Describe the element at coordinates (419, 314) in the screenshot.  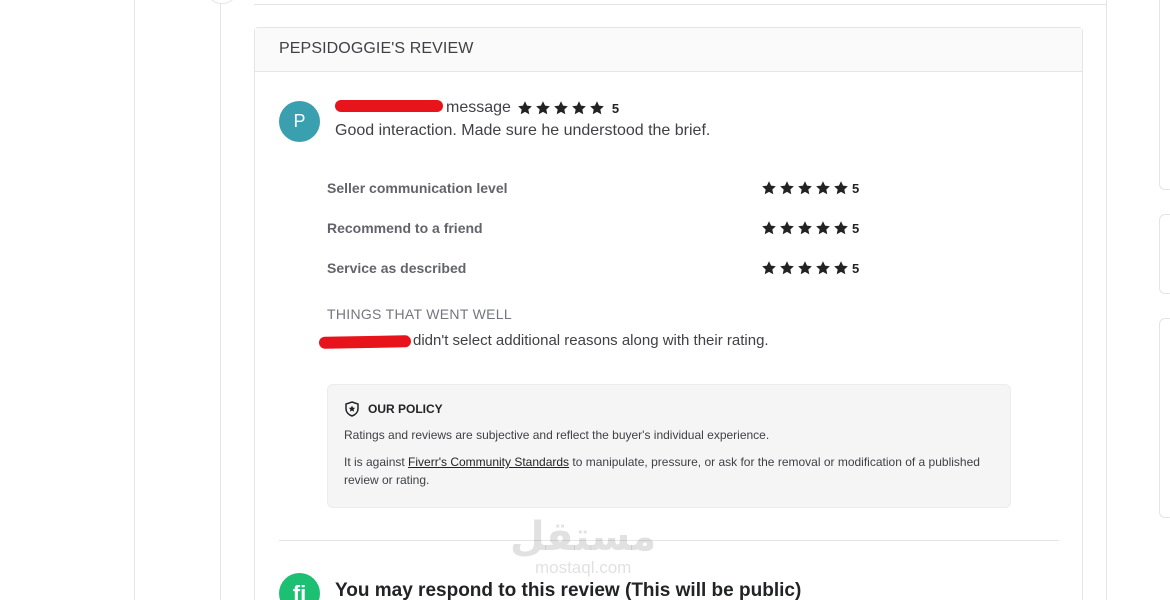
I see `went-well-title: THINGS THAT WENT WELL` at that location.